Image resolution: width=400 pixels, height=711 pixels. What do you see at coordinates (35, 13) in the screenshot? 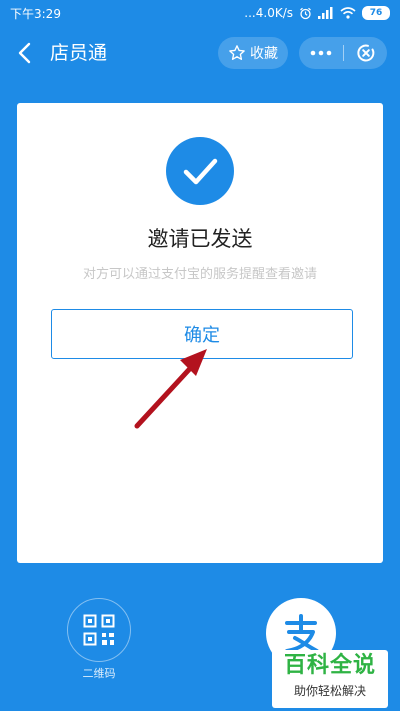
I see `status-time: 下午3:29` at bounding box center [35, 13].